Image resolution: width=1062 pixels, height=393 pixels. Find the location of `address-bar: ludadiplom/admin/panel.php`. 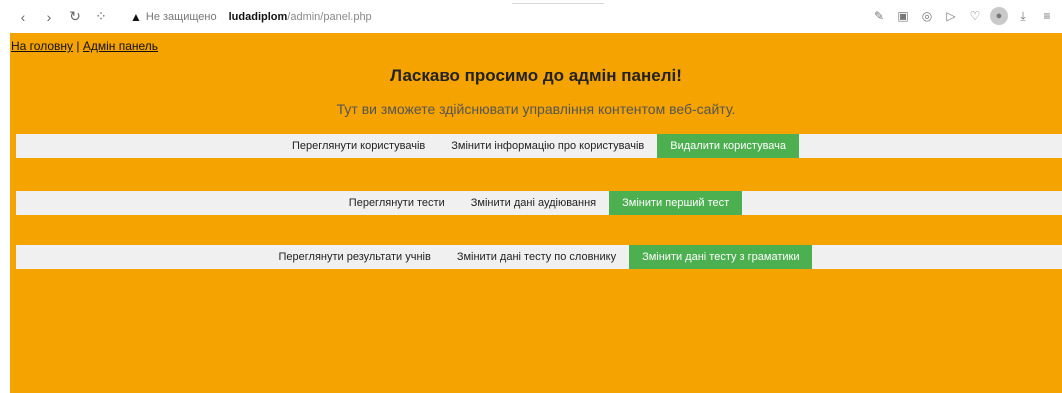

address-bar: ludadiplom/admin/panel.php is located at coordinates (300, 17).